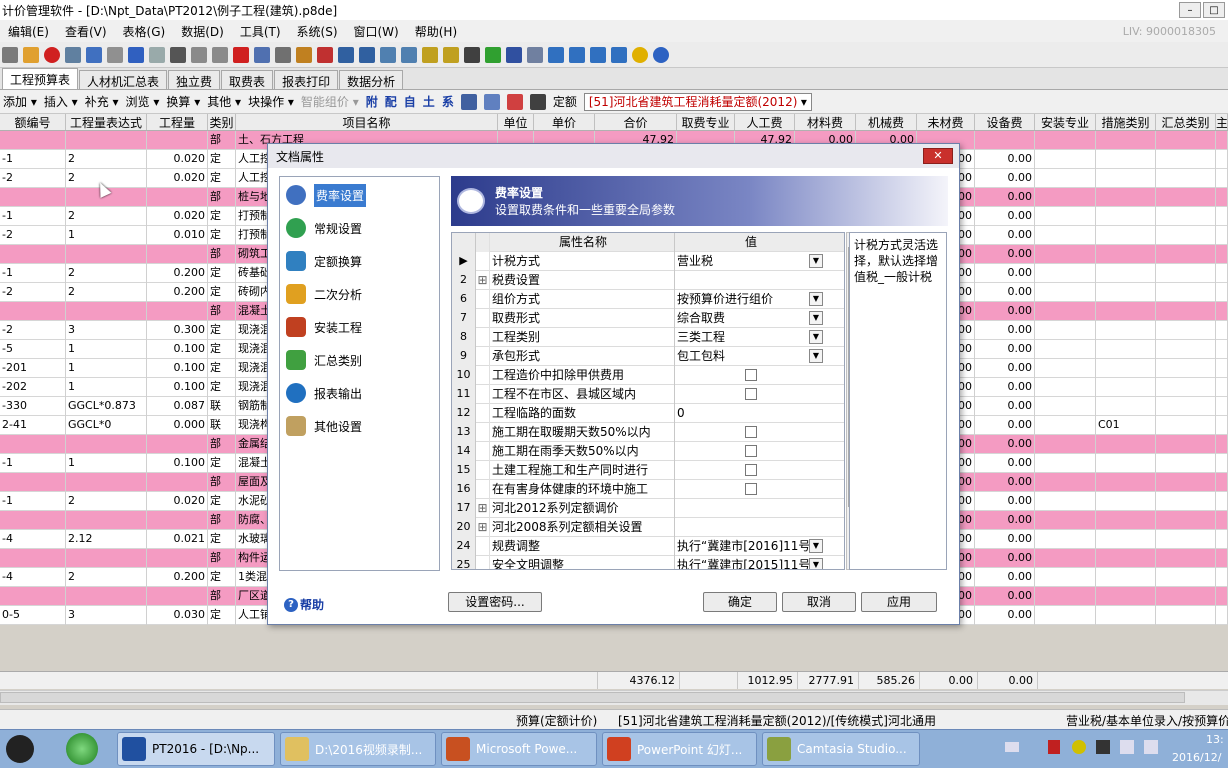  What do you see at coordinates (816, 336) in the screenshot?
I see `chevron-down-icon: ▼` at bounding box center [816, 336].